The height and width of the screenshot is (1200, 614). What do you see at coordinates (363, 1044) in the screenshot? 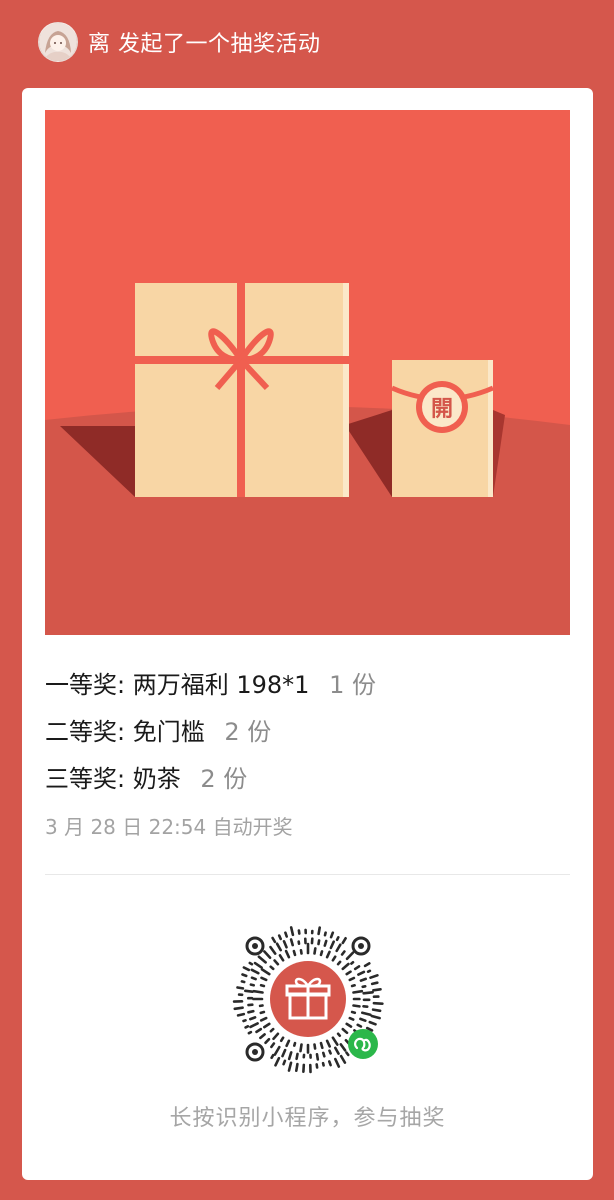
I see `wechat-mini-program-icon` at bounding box center [363, 1044].